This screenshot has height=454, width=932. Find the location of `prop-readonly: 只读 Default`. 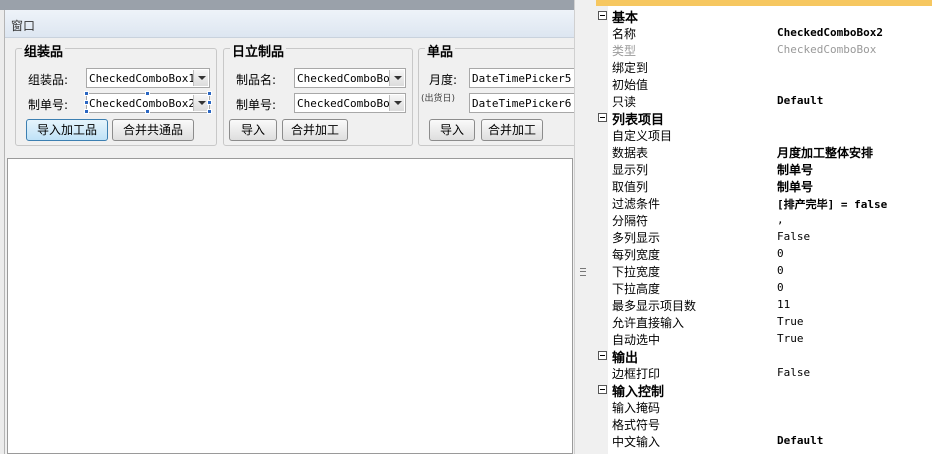

prop-readonly: 只读 Default is located at coordinates (764, 100).